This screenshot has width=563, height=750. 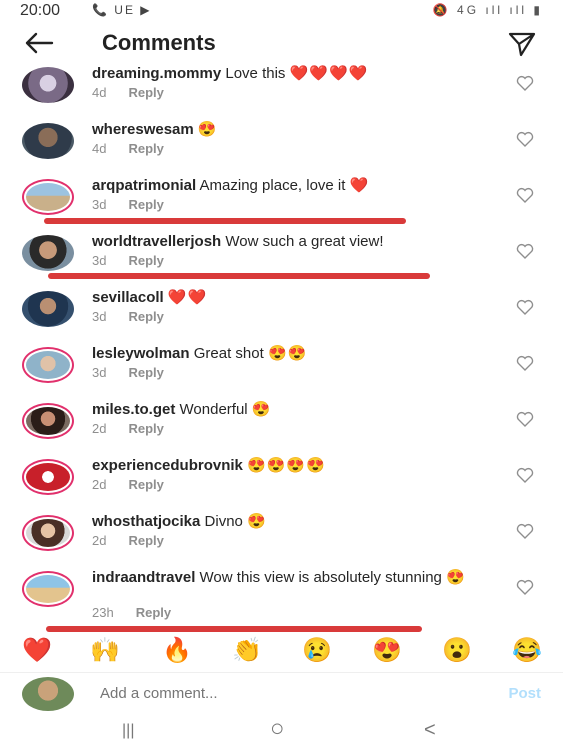 What do you see at coordinates (187, 297) in the screenshot?
I see `comment-emoji: ❤️❤️` at bounding box center [187, 297].